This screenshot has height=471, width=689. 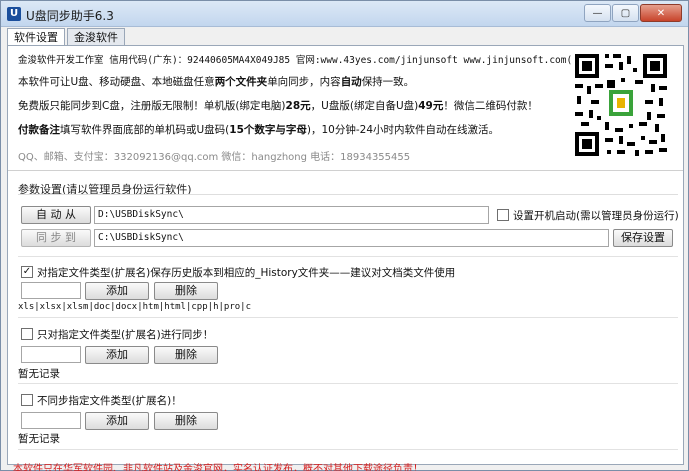 I want to click on payment-text: 填写软件界面底部的单机码或U盘码(, so click(x=145, y=130).